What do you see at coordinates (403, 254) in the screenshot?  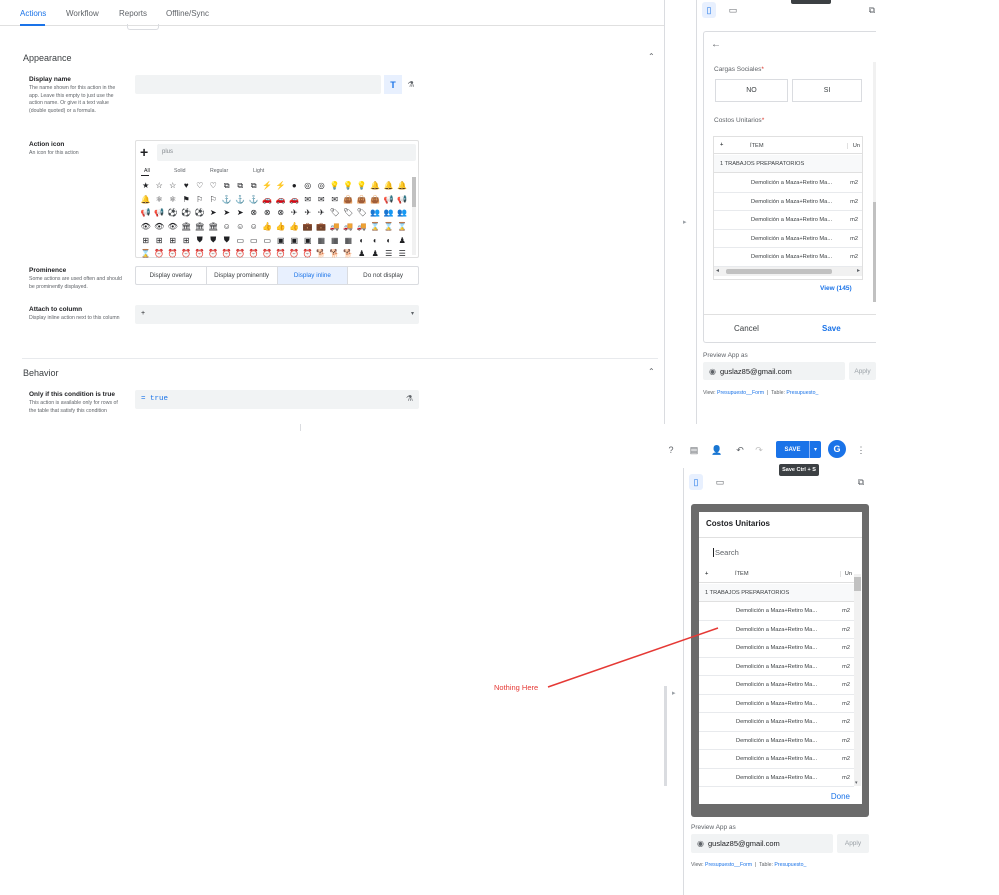 I see `icon-option: ☰` at bounding box center [403, 254].